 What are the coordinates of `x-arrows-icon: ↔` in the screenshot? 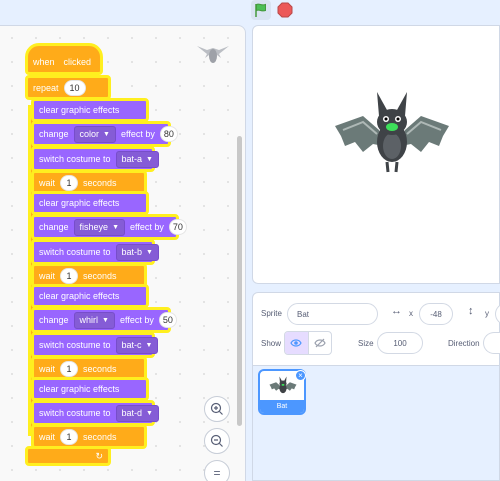 It's located at (396, 311).